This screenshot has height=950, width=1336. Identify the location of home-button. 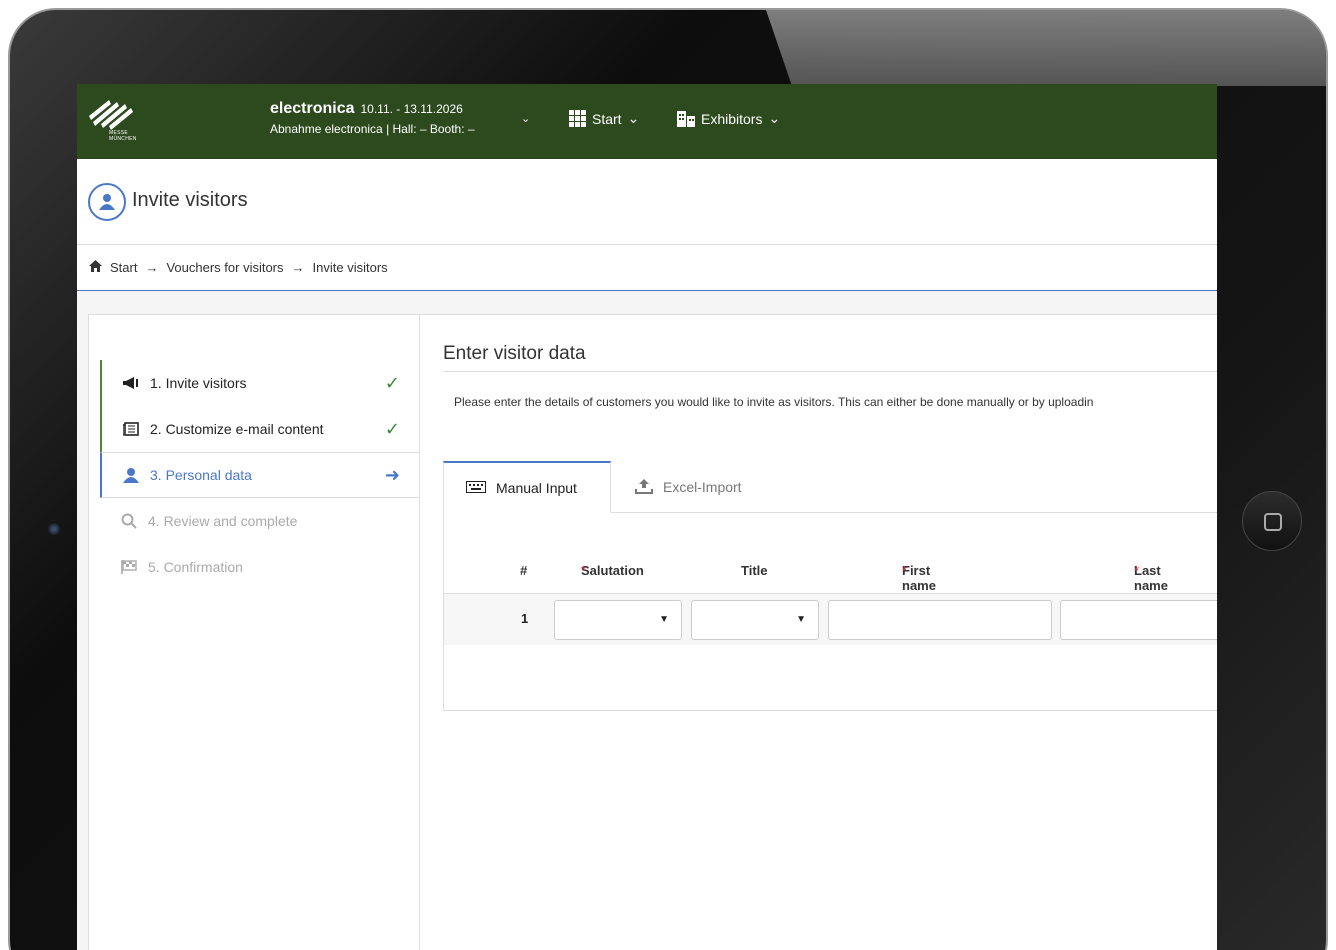
(1272, 521).